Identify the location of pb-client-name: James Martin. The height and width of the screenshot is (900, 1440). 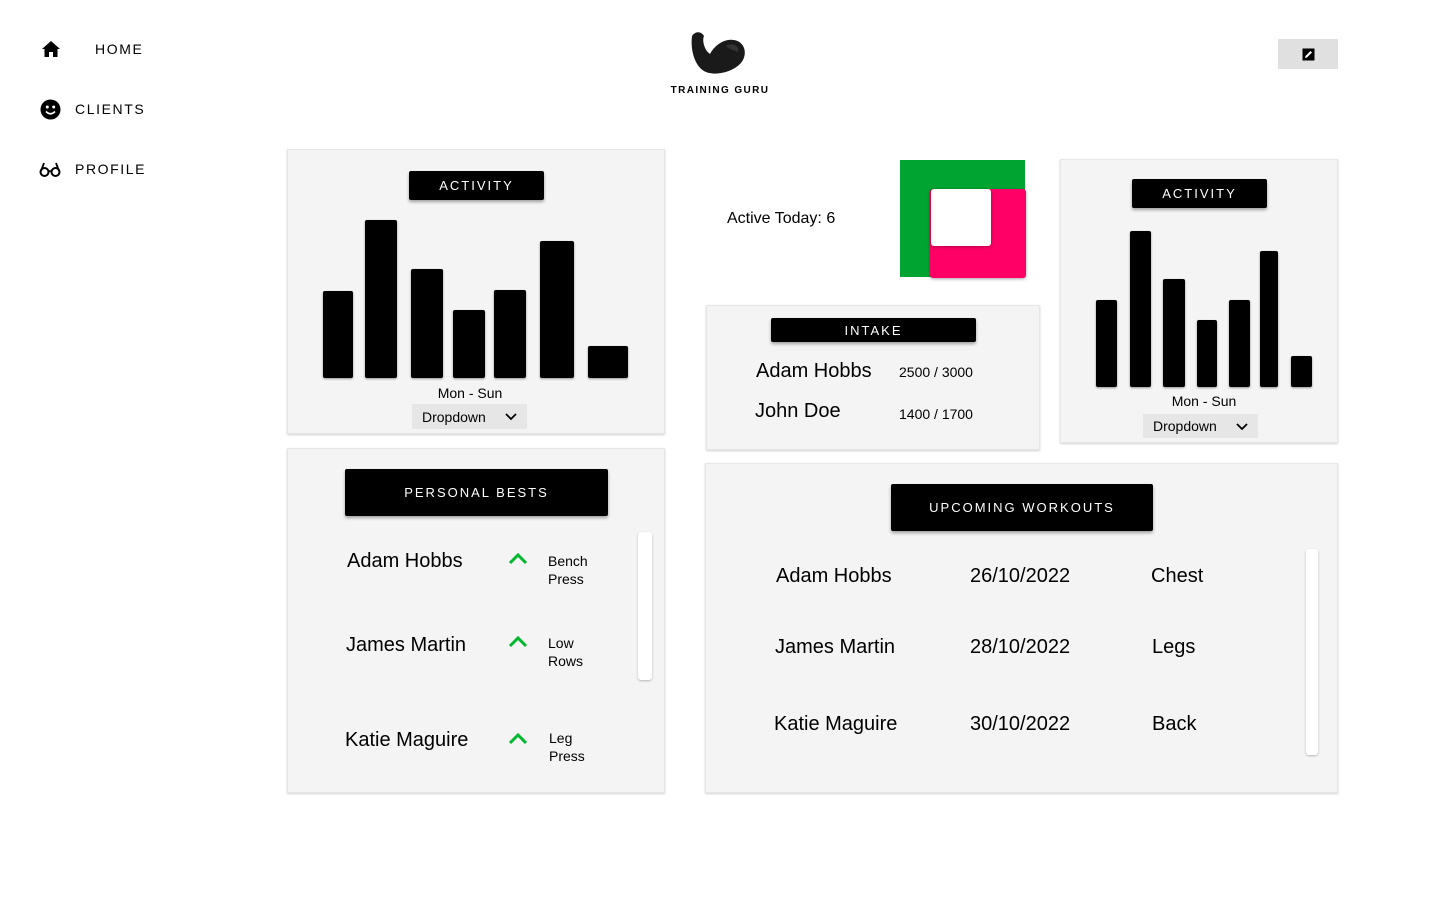
(406, 645).